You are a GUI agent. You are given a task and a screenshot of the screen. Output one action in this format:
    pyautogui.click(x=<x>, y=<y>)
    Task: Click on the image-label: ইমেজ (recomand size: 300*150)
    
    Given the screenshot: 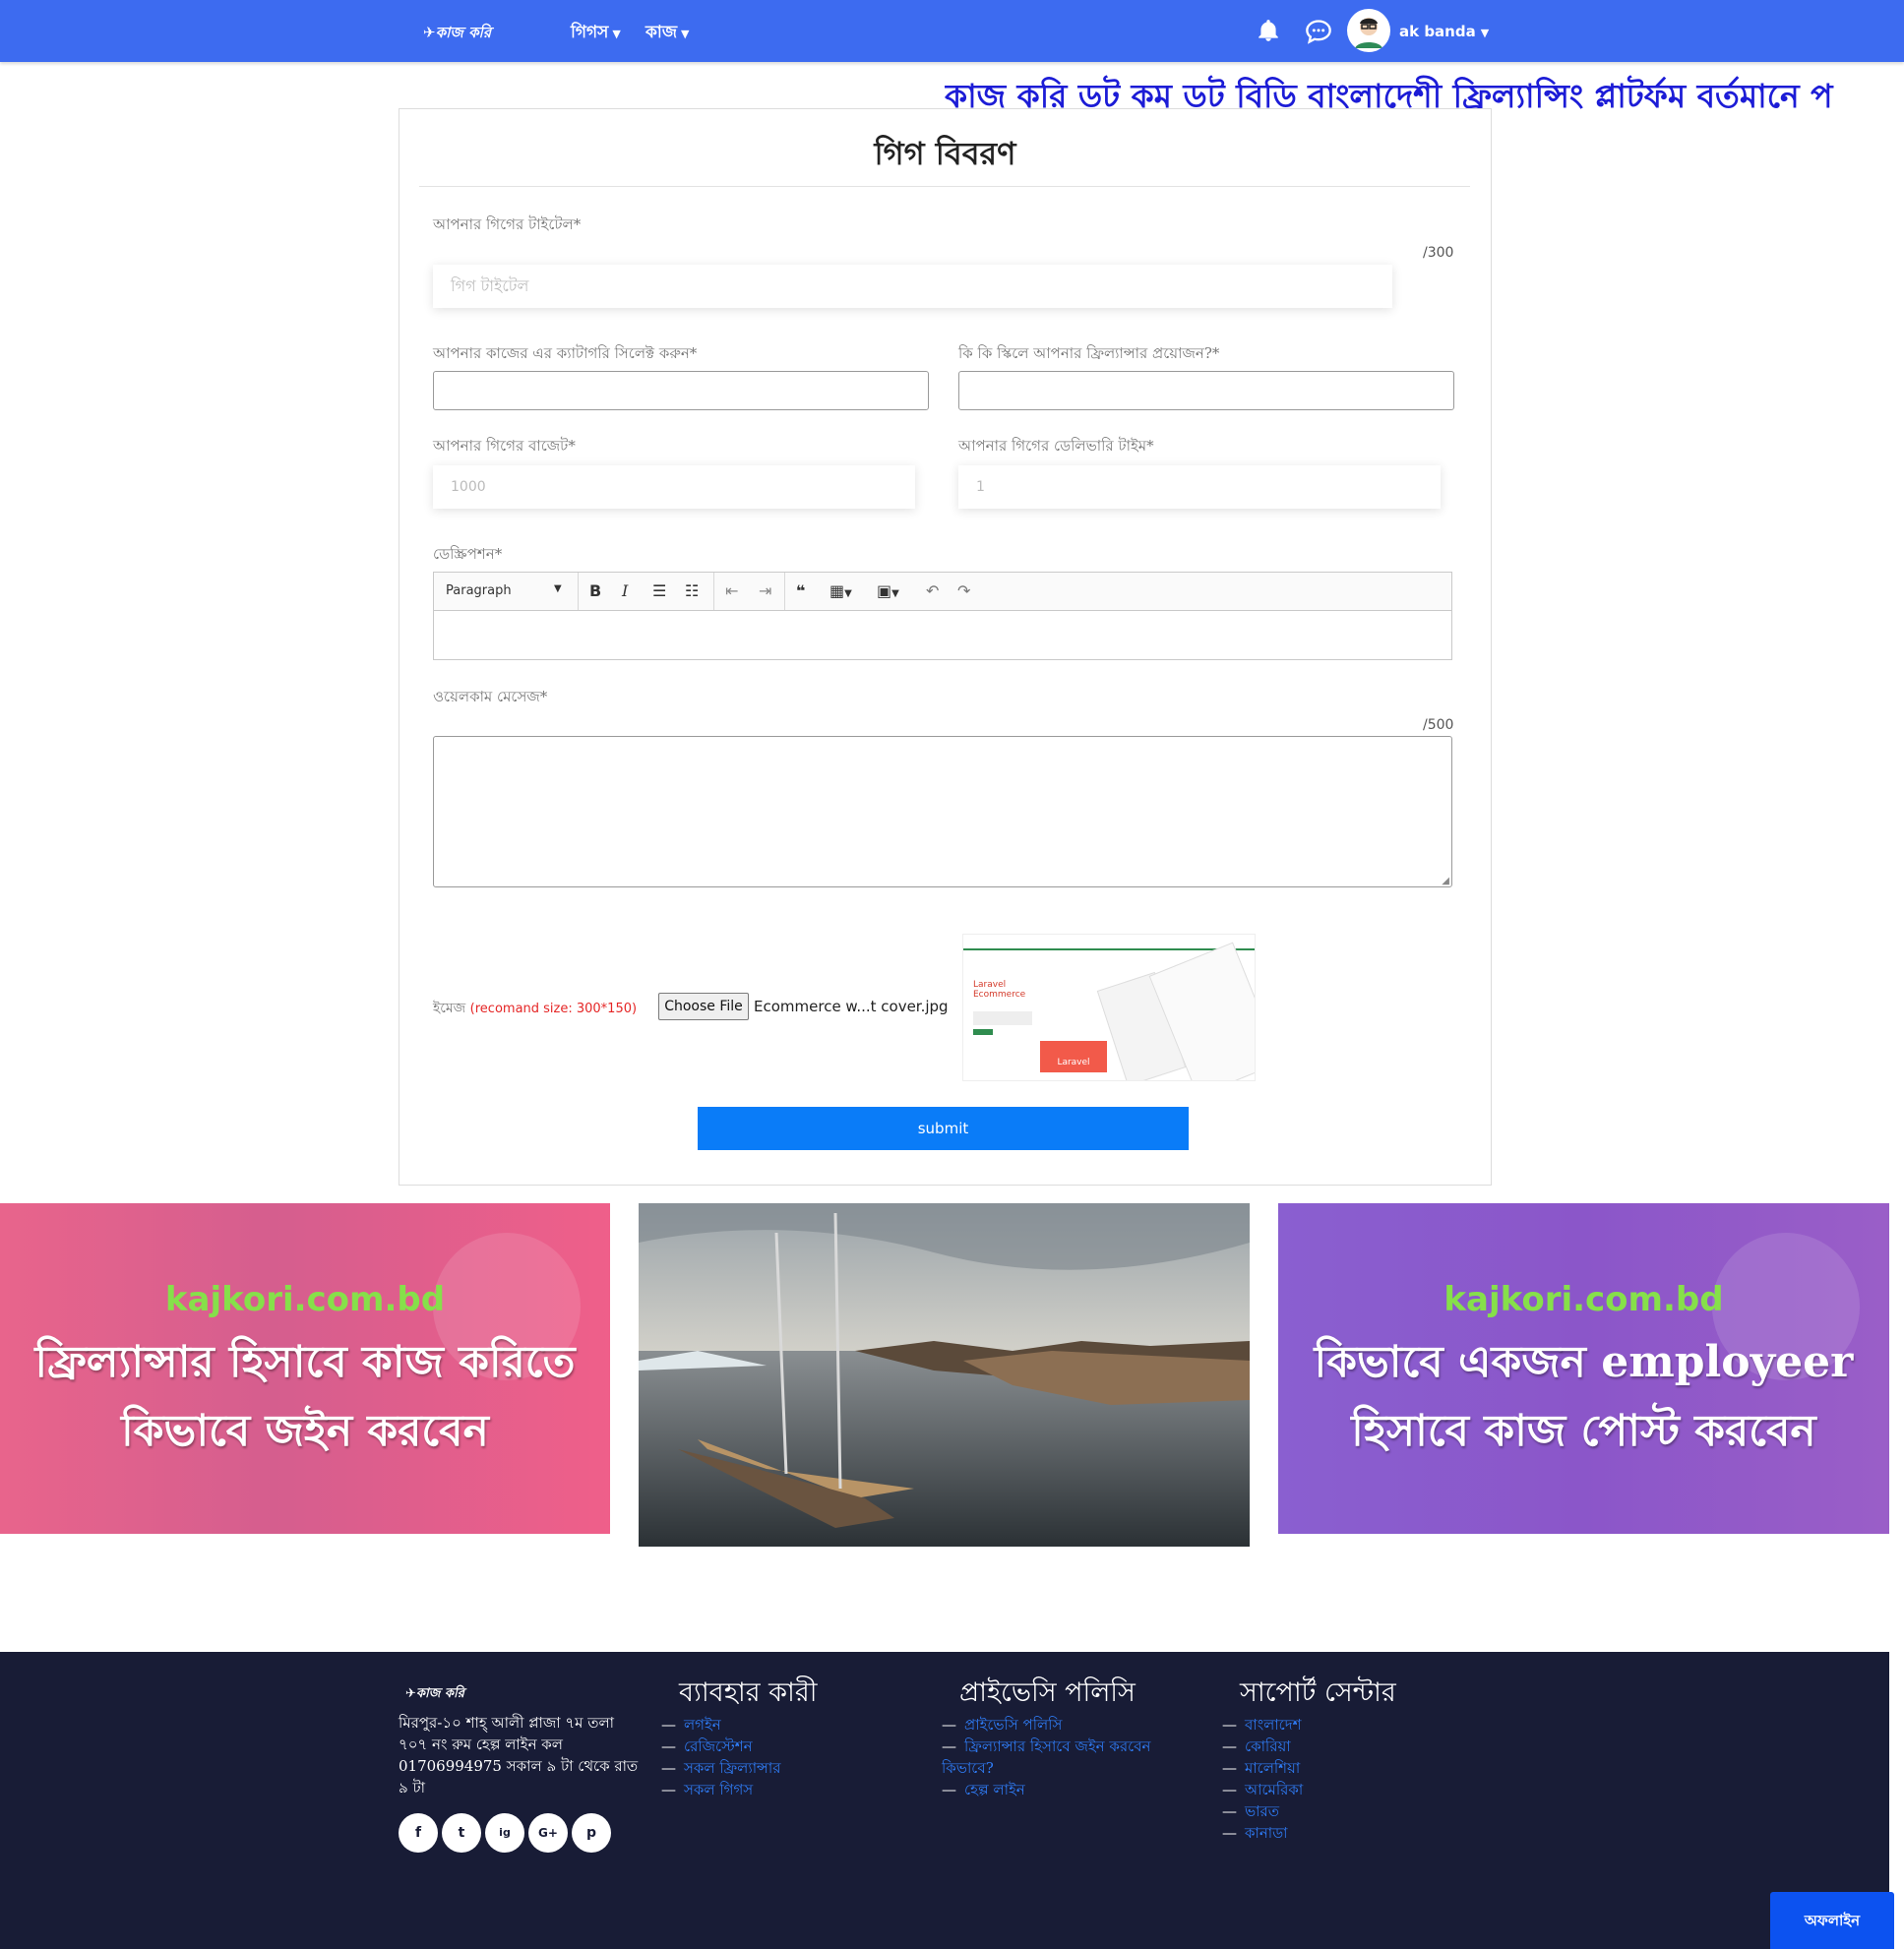 What is the action you would take?
    pyautogui.click(x=535, y=1008)
    